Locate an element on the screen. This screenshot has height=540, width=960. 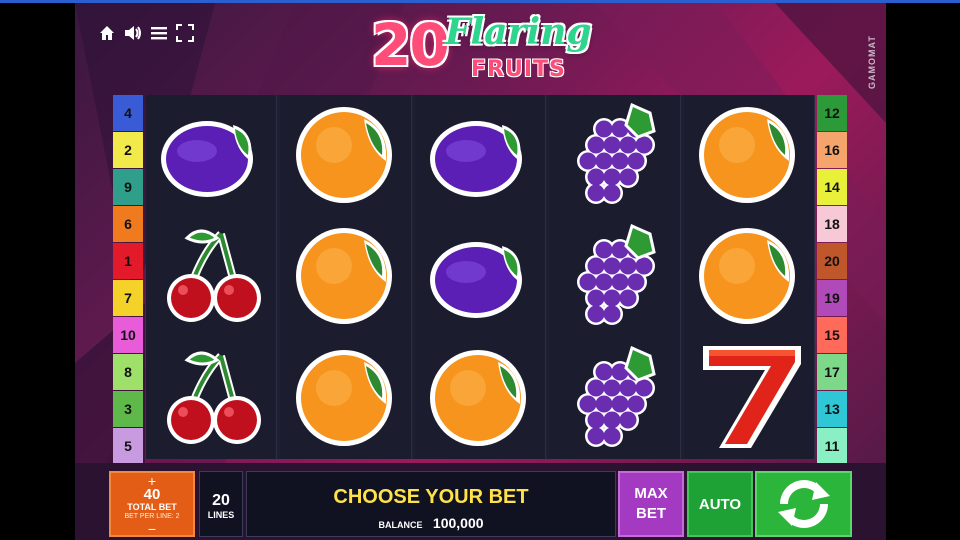
fullscreen-icon is located at coordinates (185, 33).